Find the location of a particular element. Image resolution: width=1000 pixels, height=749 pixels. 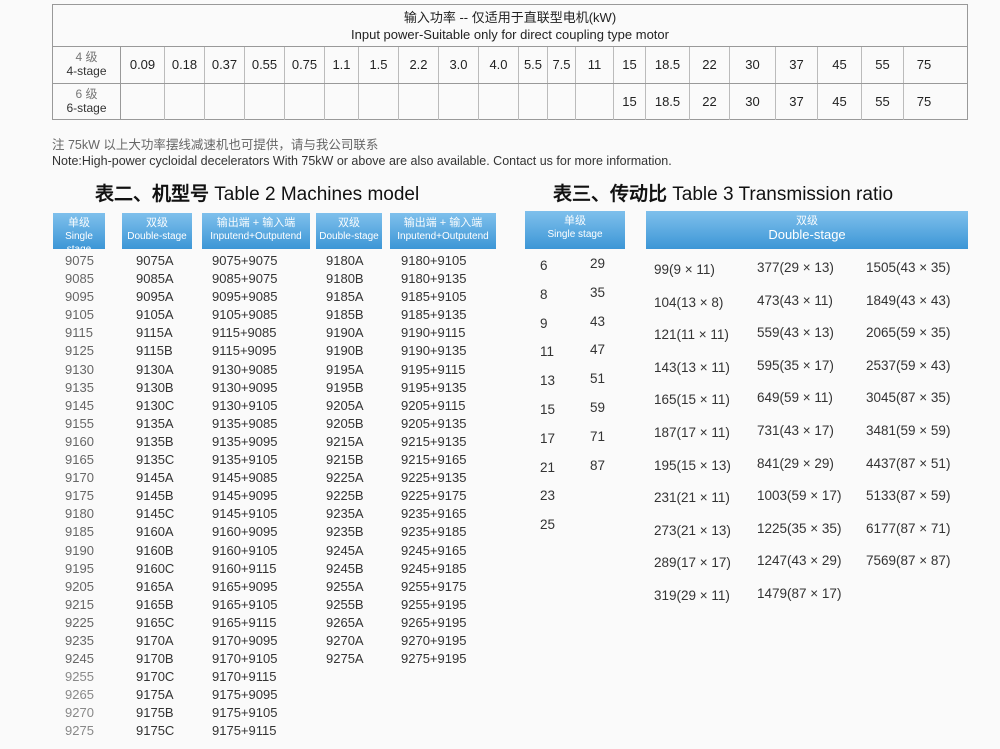

power-value-cell: 5.5 is located at coordinates (533, 65).